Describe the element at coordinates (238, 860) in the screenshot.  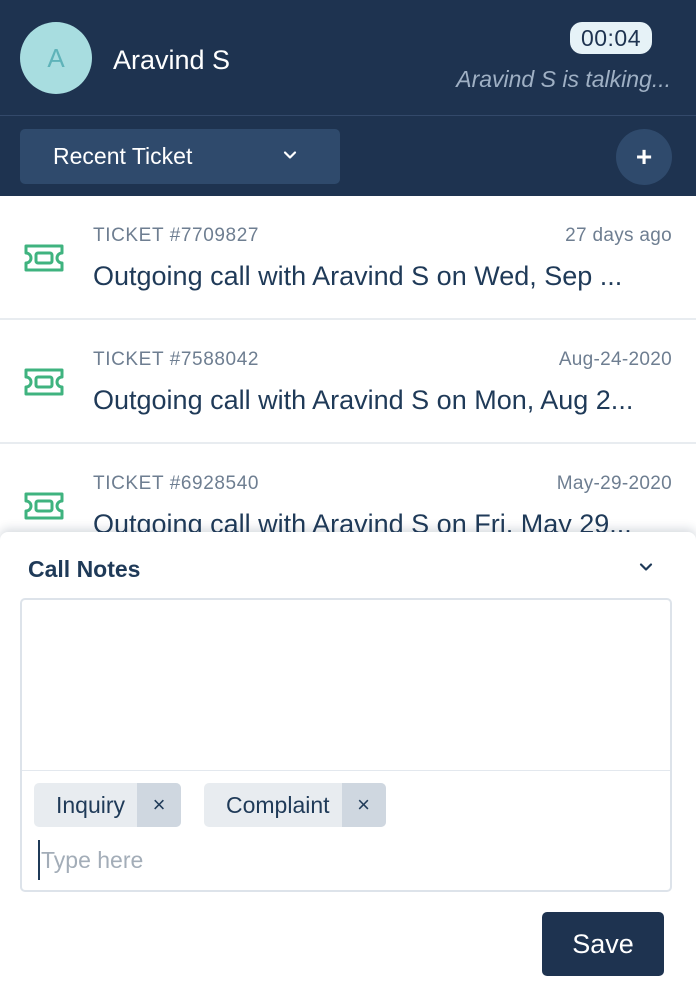
I see `tag-input` at that location.